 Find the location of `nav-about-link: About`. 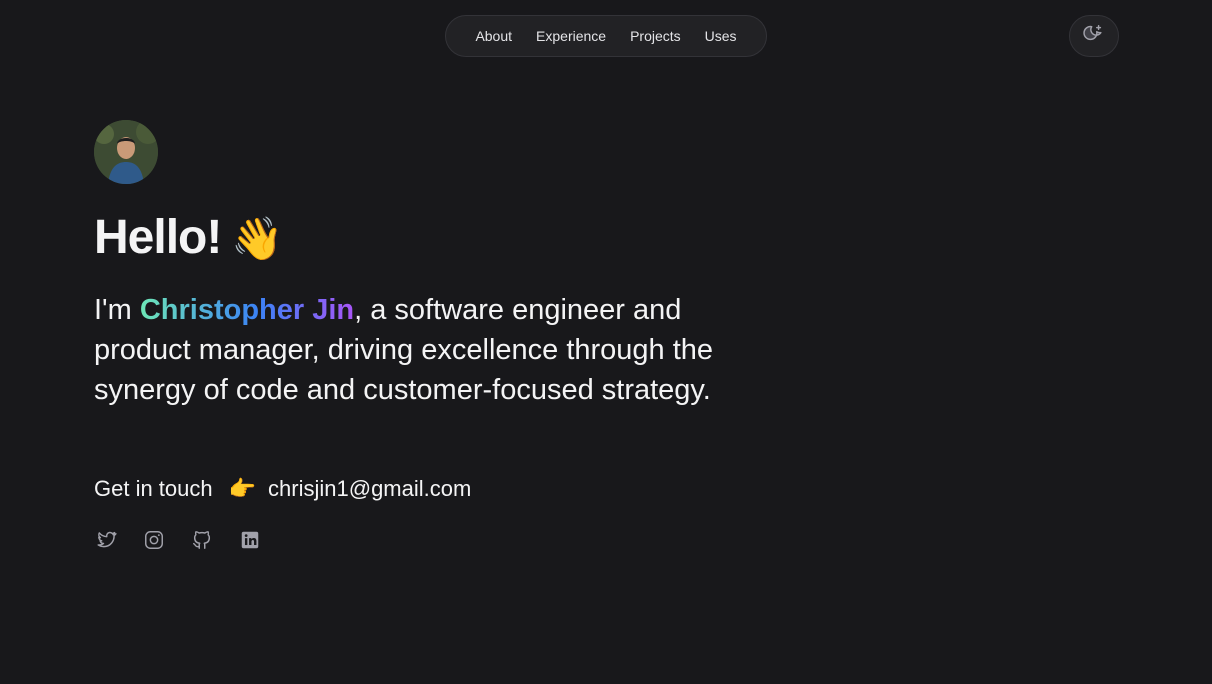

nav-about-link: About is located at coordinates (493, 36).